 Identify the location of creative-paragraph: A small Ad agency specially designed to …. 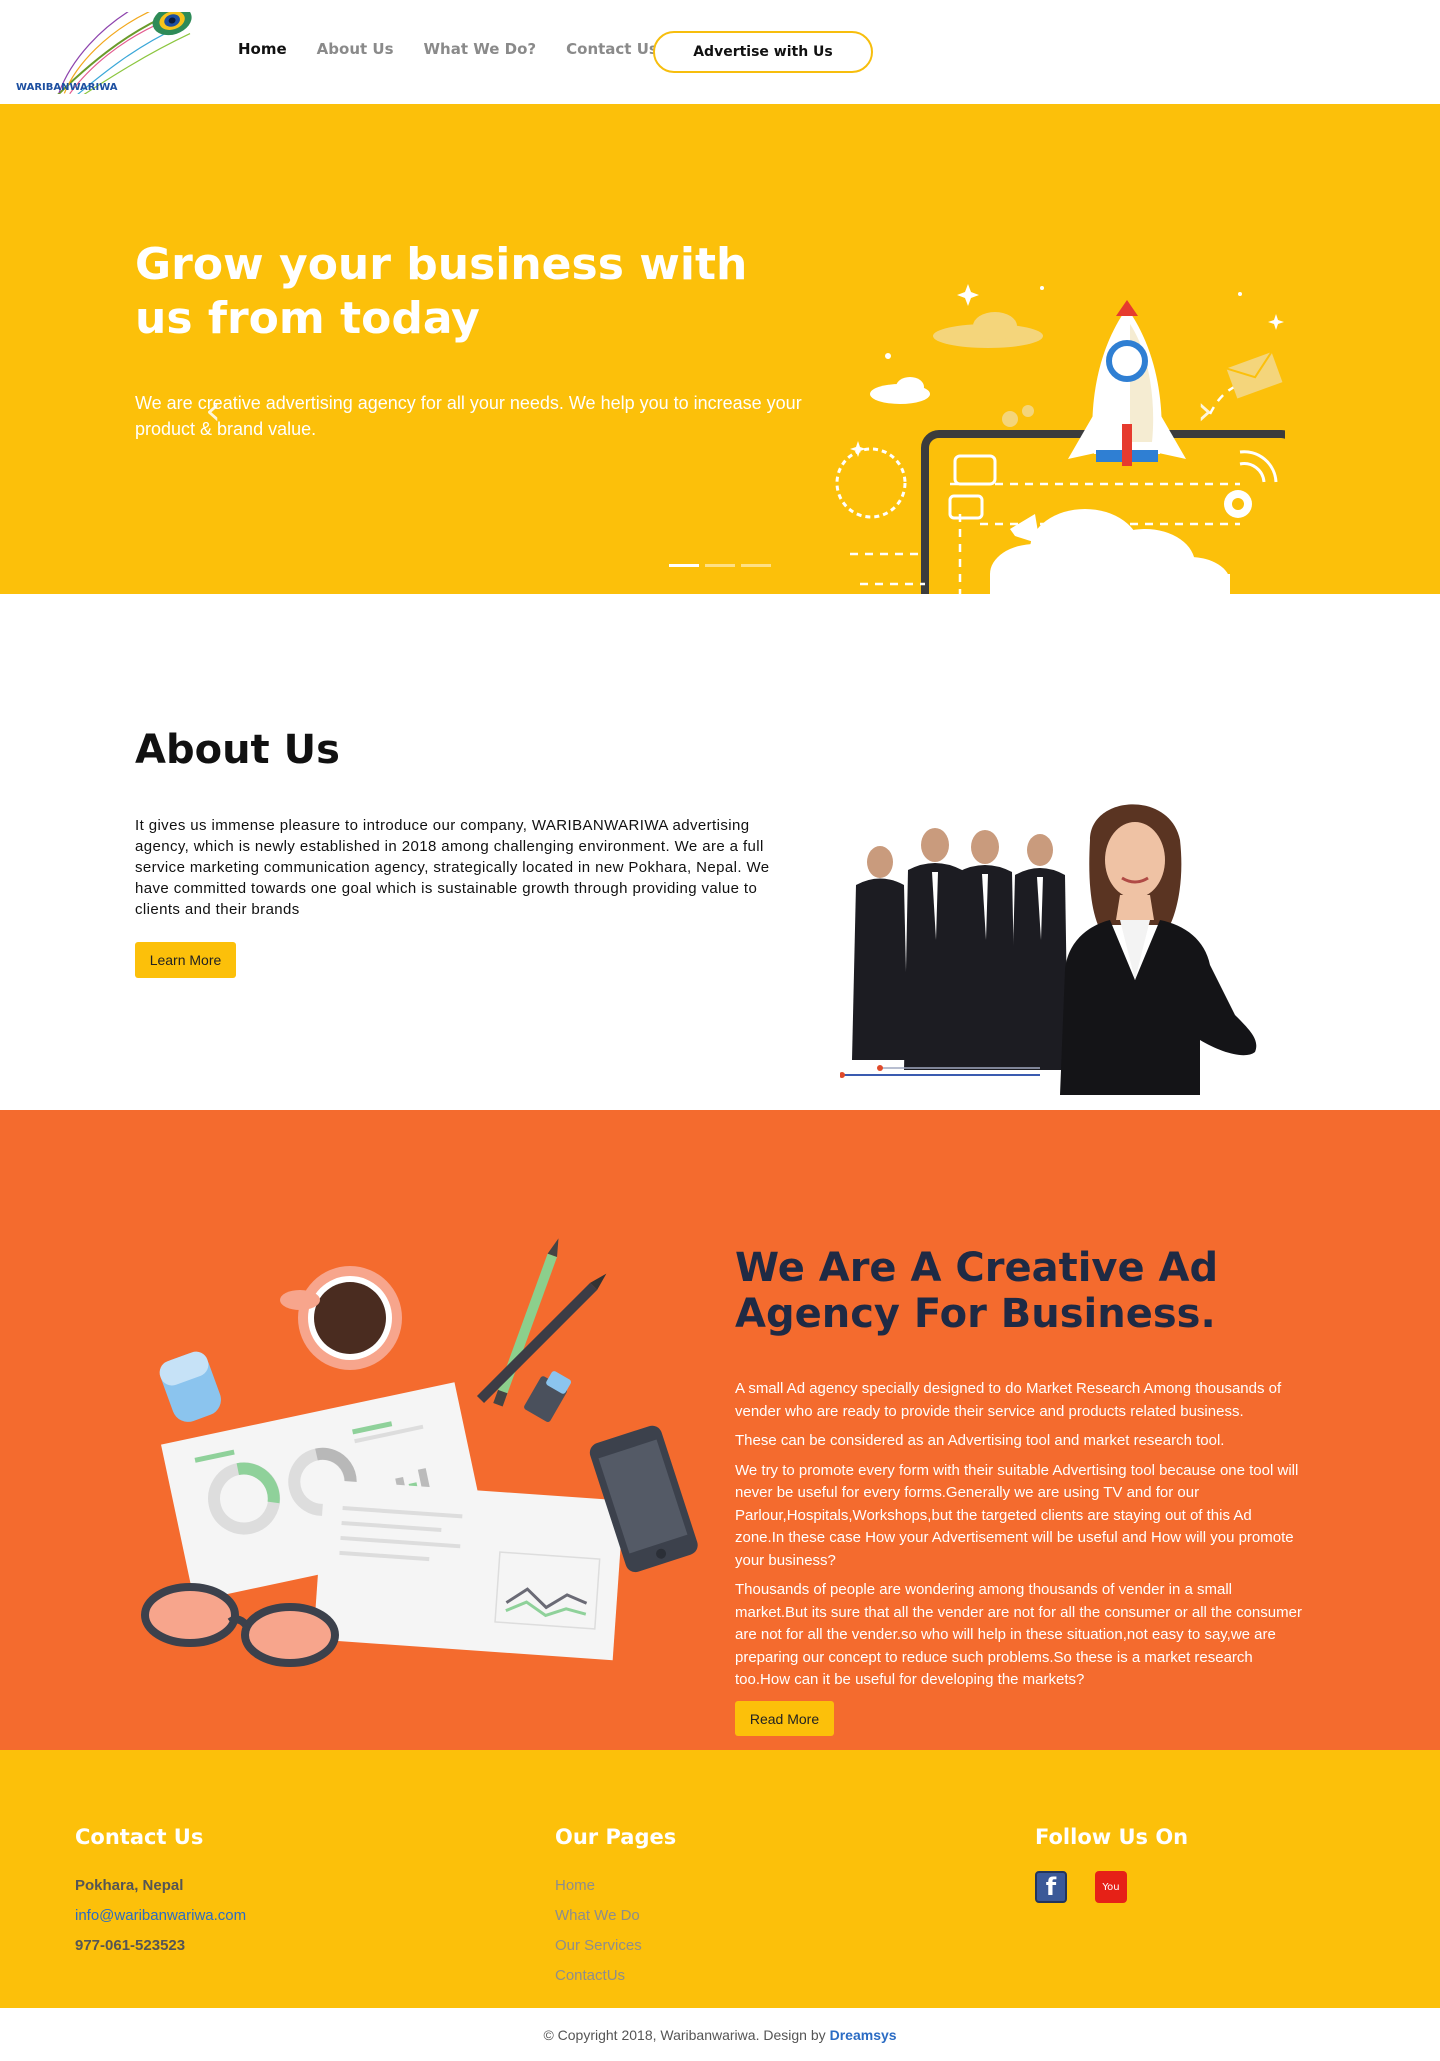
(1008, 1400).